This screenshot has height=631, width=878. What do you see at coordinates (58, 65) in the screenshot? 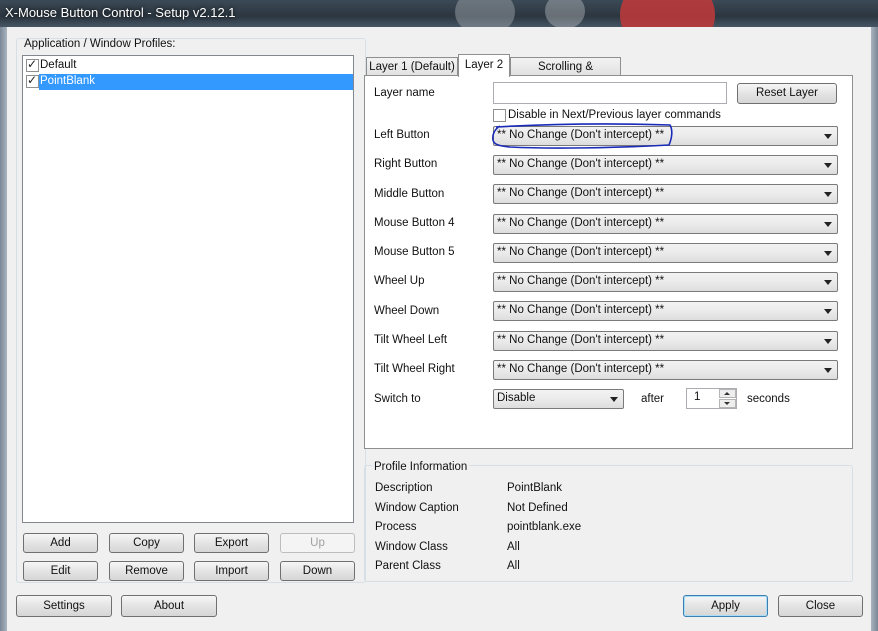
I see `list-item-label: Default` at bounding box center [58, 65].